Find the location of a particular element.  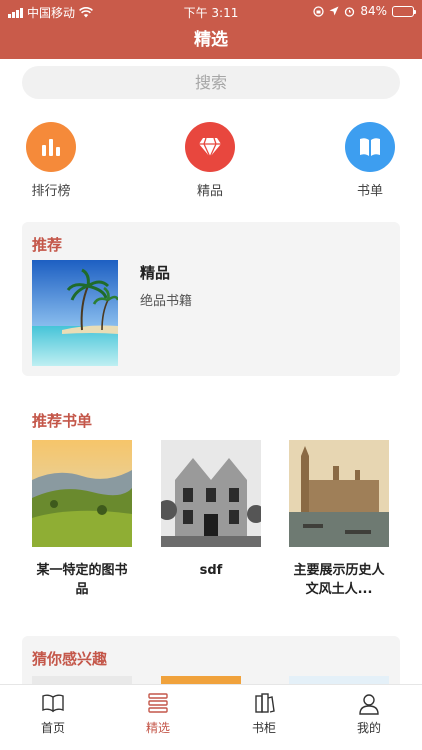

tab-label: 精选 is located at coordinates (157, 728).